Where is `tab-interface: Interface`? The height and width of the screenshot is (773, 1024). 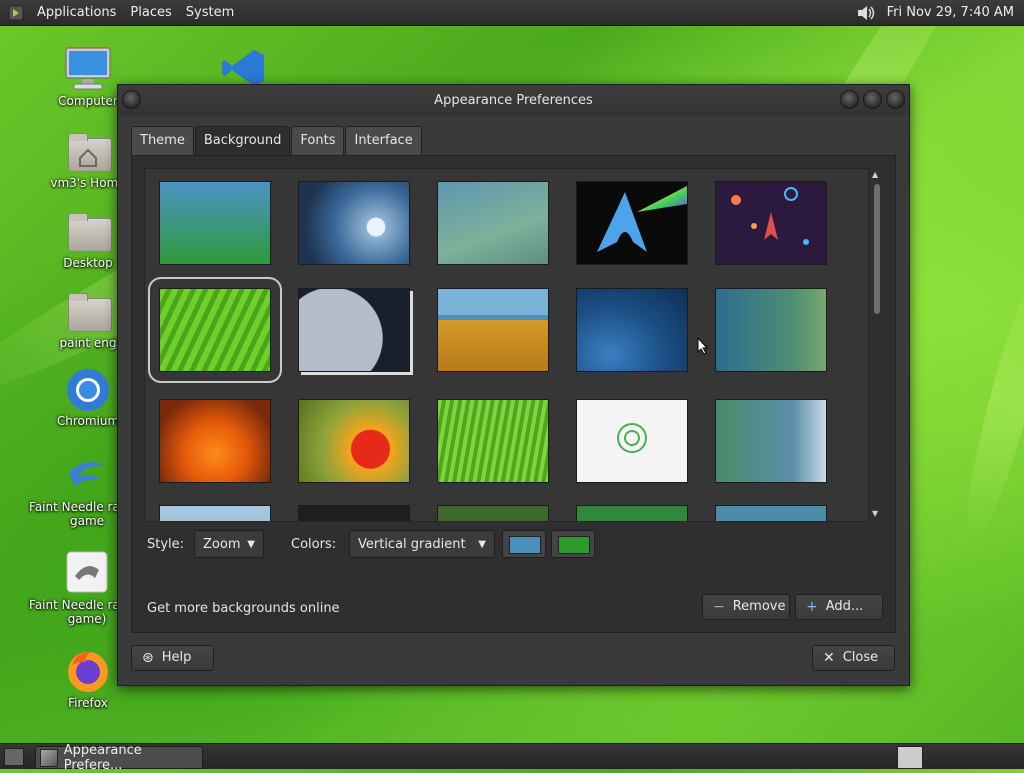
tab-interface: Interface is located at coordinates (383, 140).